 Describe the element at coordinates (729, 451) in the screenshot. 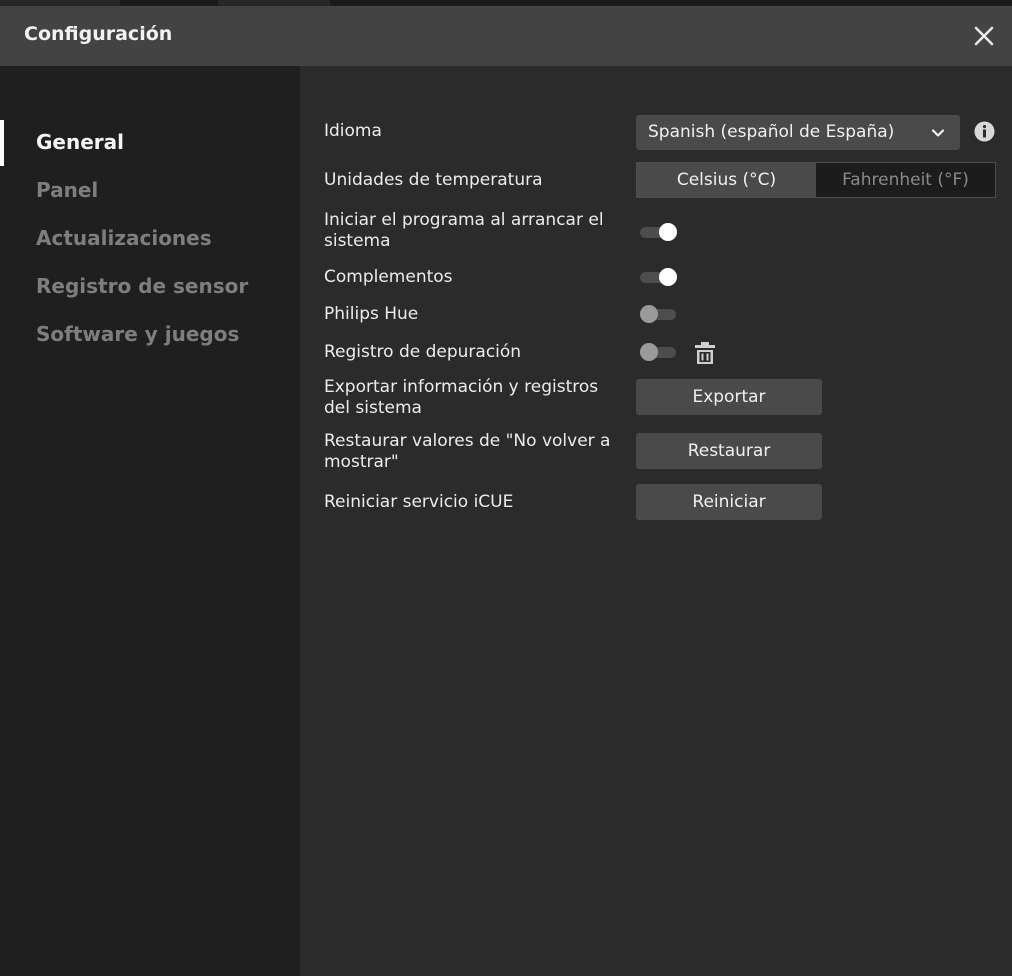

I see `restore-button: Restaurar` at that location.